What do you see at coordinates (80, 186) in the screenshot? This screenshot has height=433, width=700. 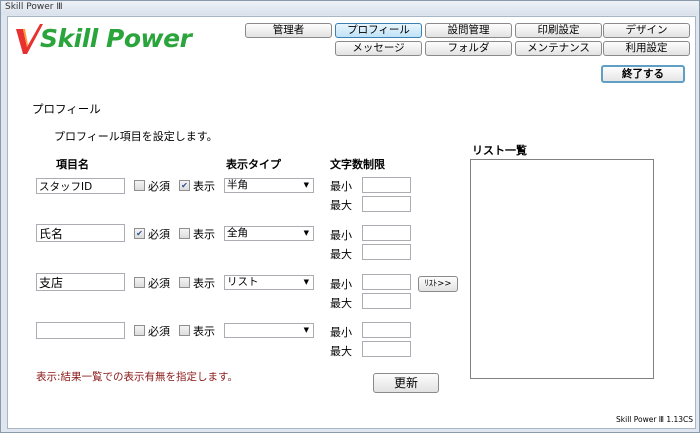 I see `row1-name-input` at bounding box center [80, 186].